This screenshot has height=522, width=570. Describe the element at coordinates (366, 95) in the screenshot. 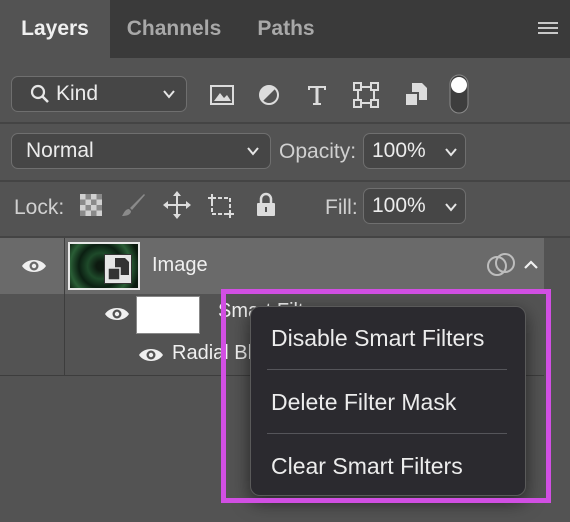

I see `shape-filter-icon` at that location.